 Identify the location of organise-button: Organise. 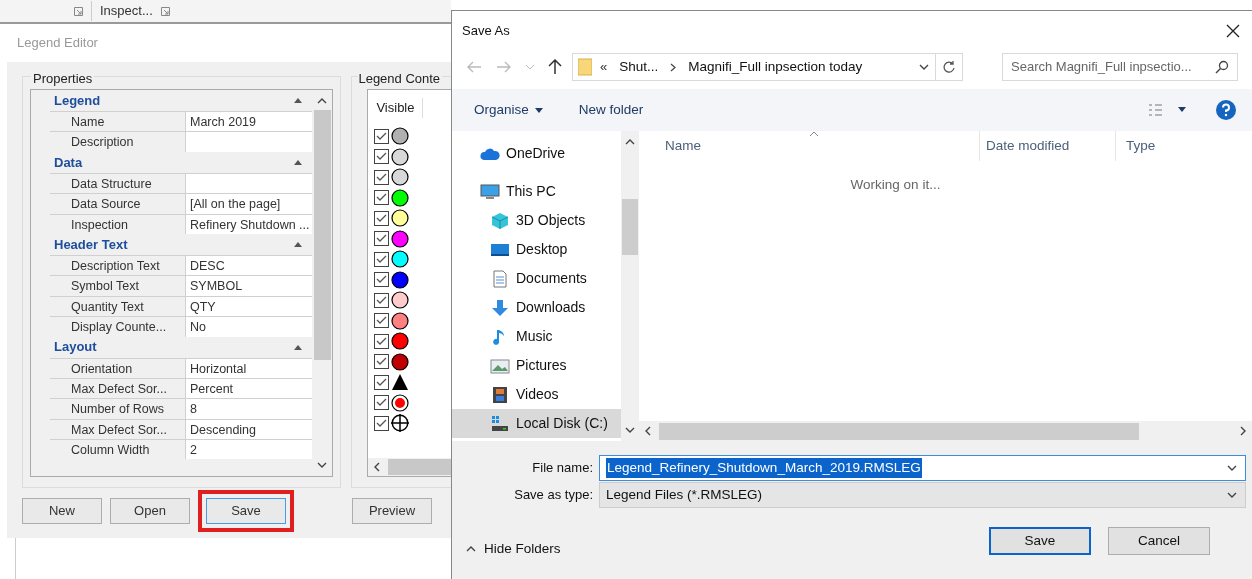
(508, 110).